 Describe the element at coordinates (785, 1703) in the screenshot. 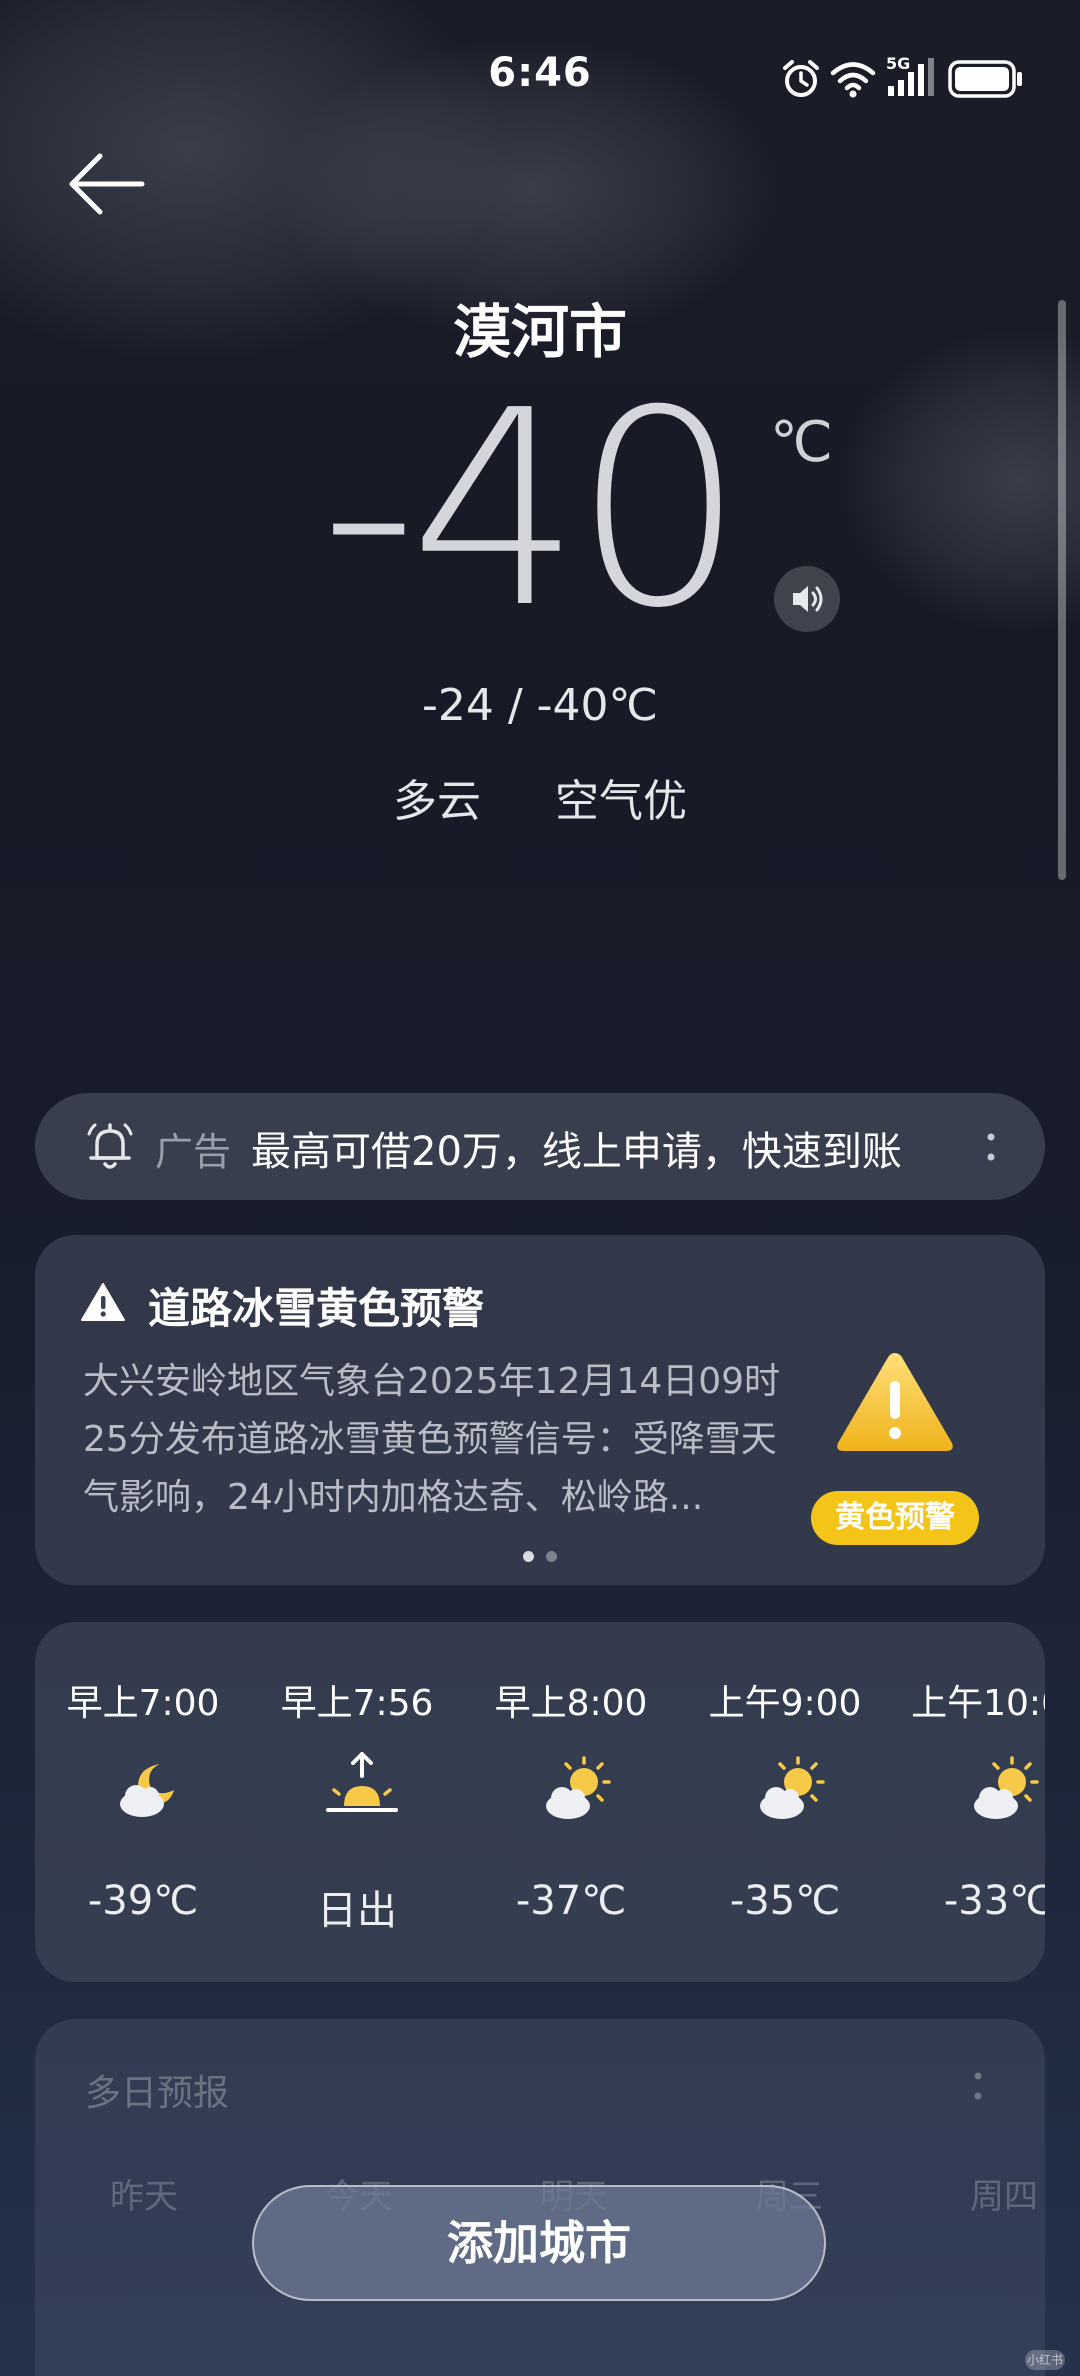

I see `hourly-time: 上午9:00` at that location.